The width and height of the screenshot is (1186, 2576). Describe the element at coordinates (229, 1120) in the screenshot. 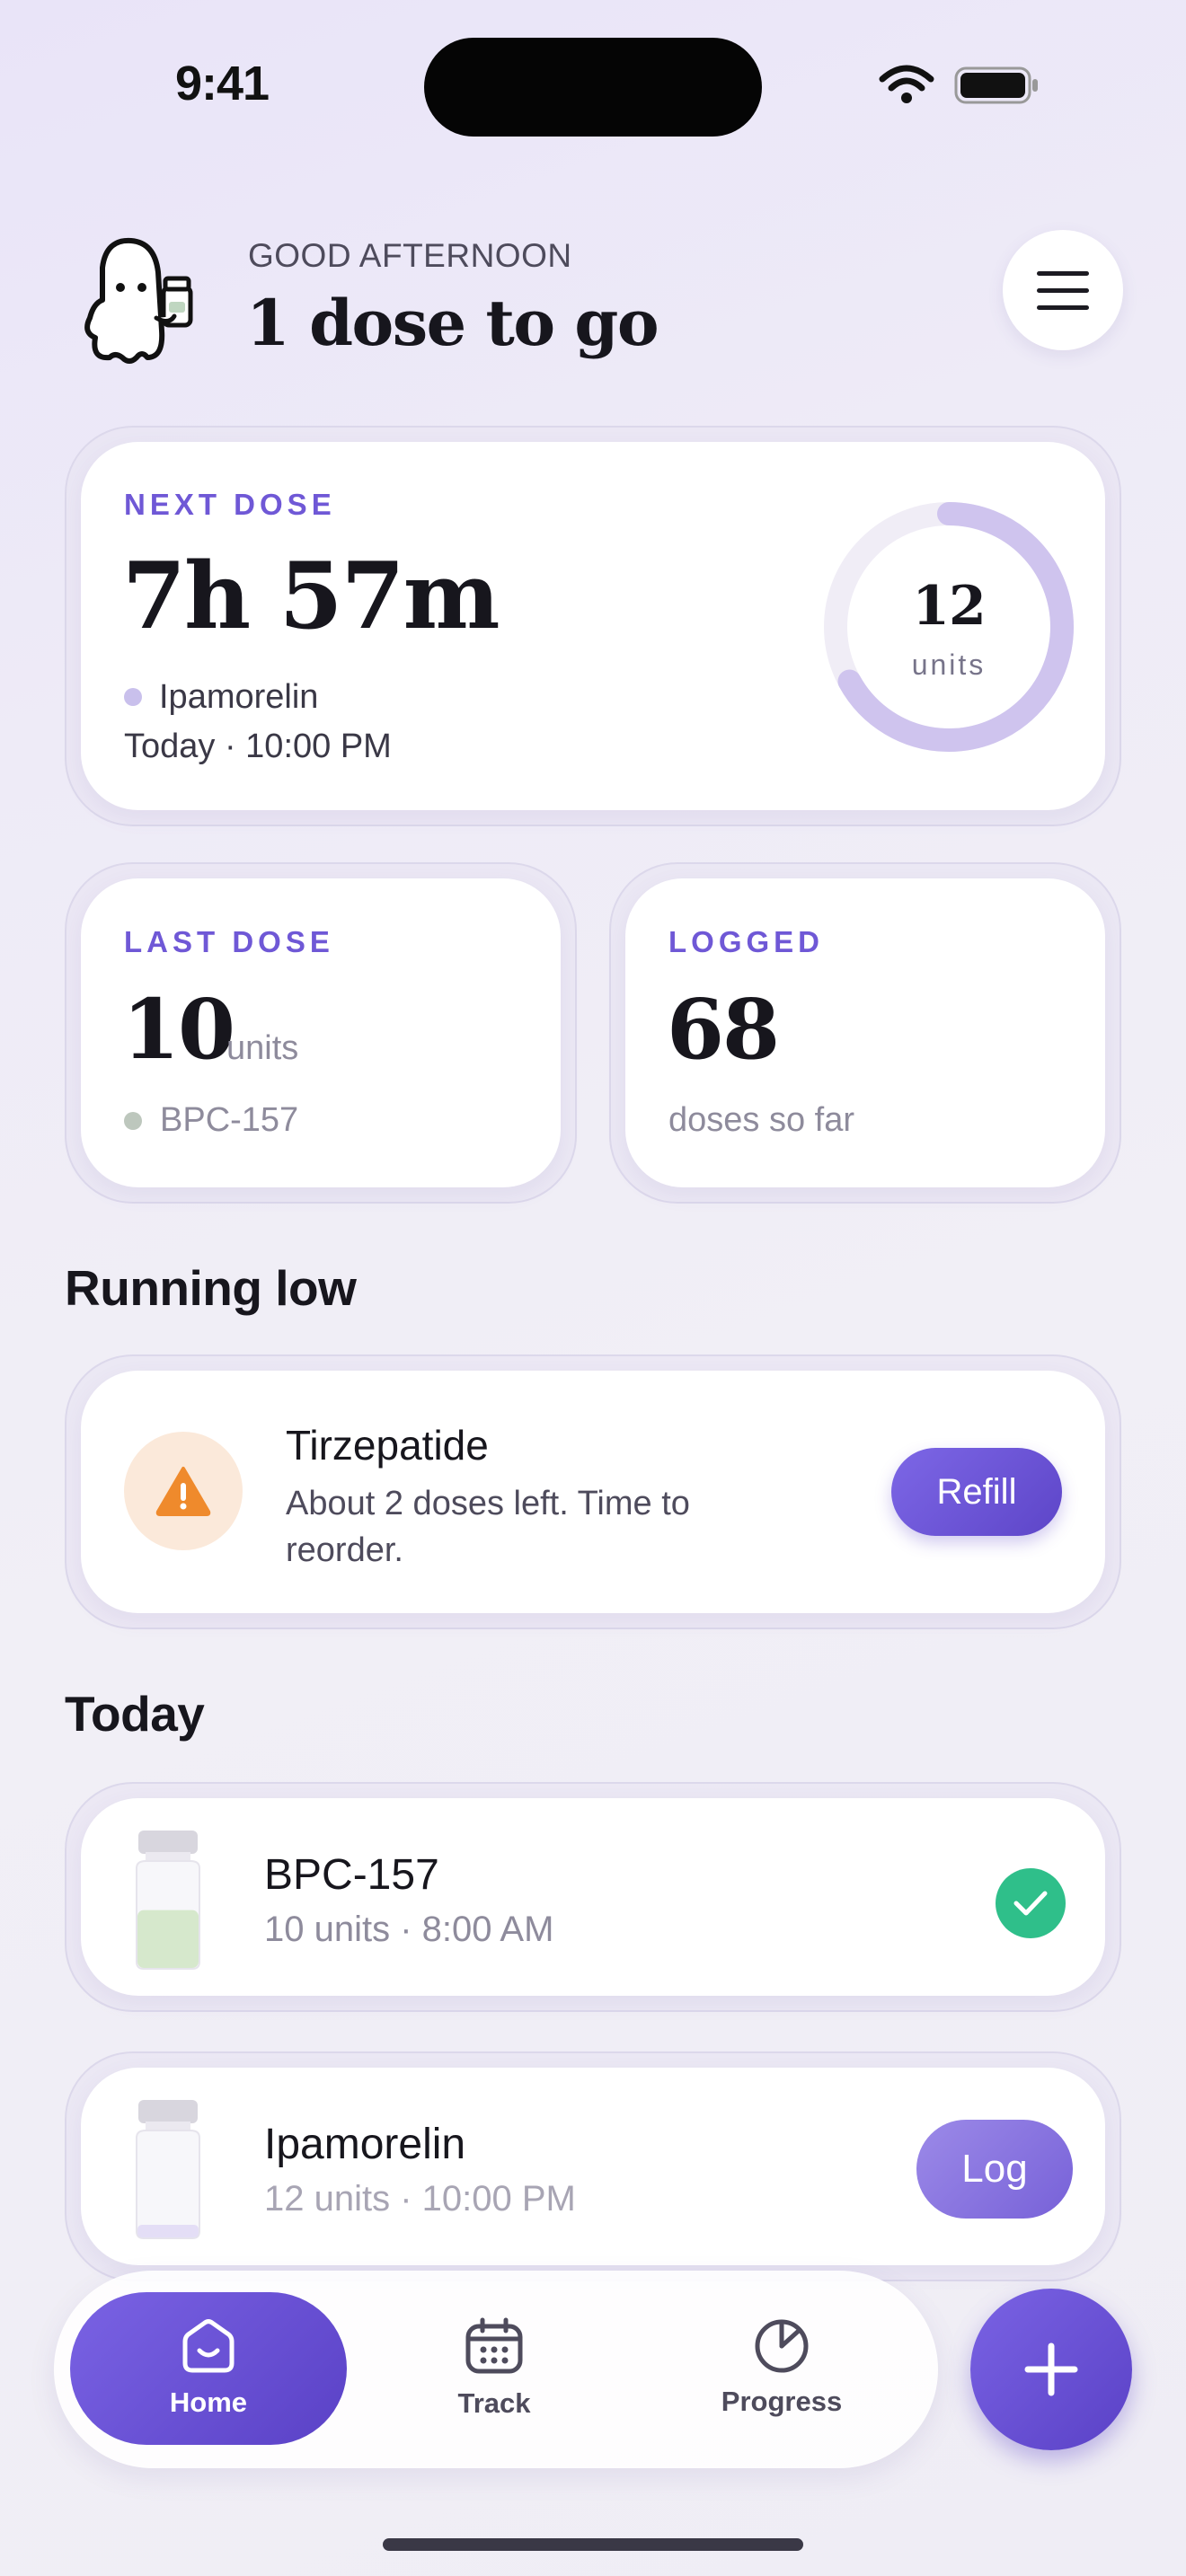

I see `last-dose-medication: BPC-157` at that location.